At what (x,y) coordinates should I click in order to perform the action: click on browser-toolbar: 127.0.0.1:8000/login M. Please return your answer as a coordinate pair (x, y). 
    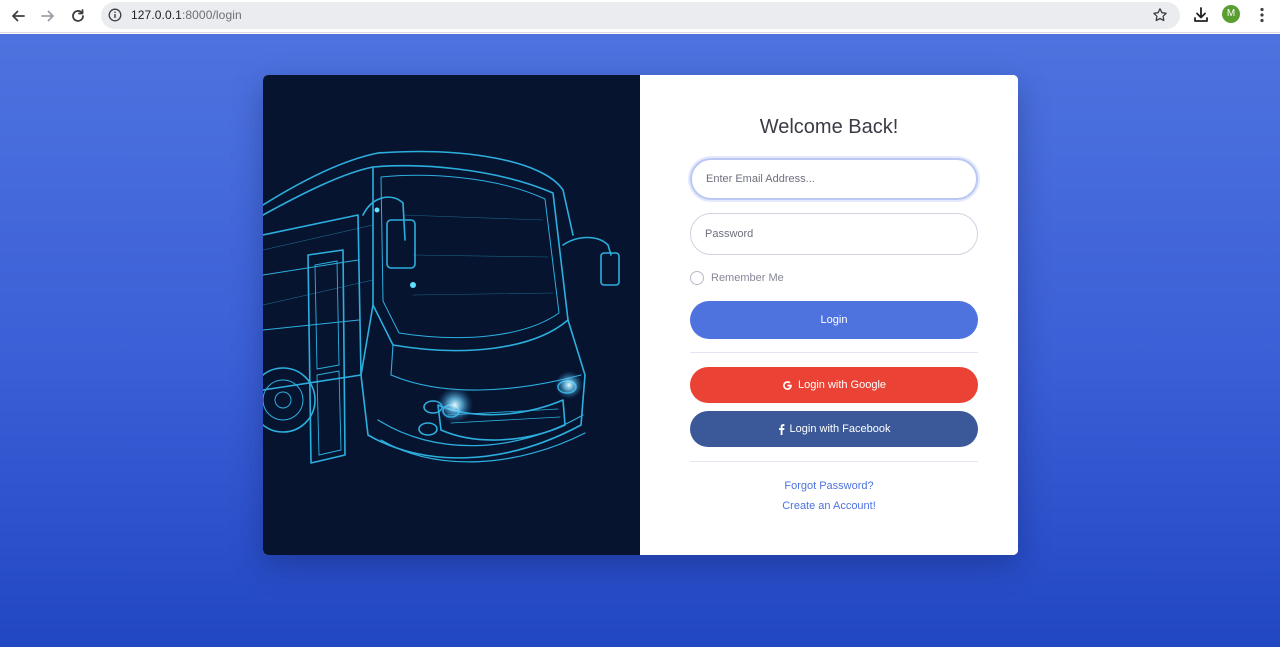
    Looking at the image, I should click on (640, 16).